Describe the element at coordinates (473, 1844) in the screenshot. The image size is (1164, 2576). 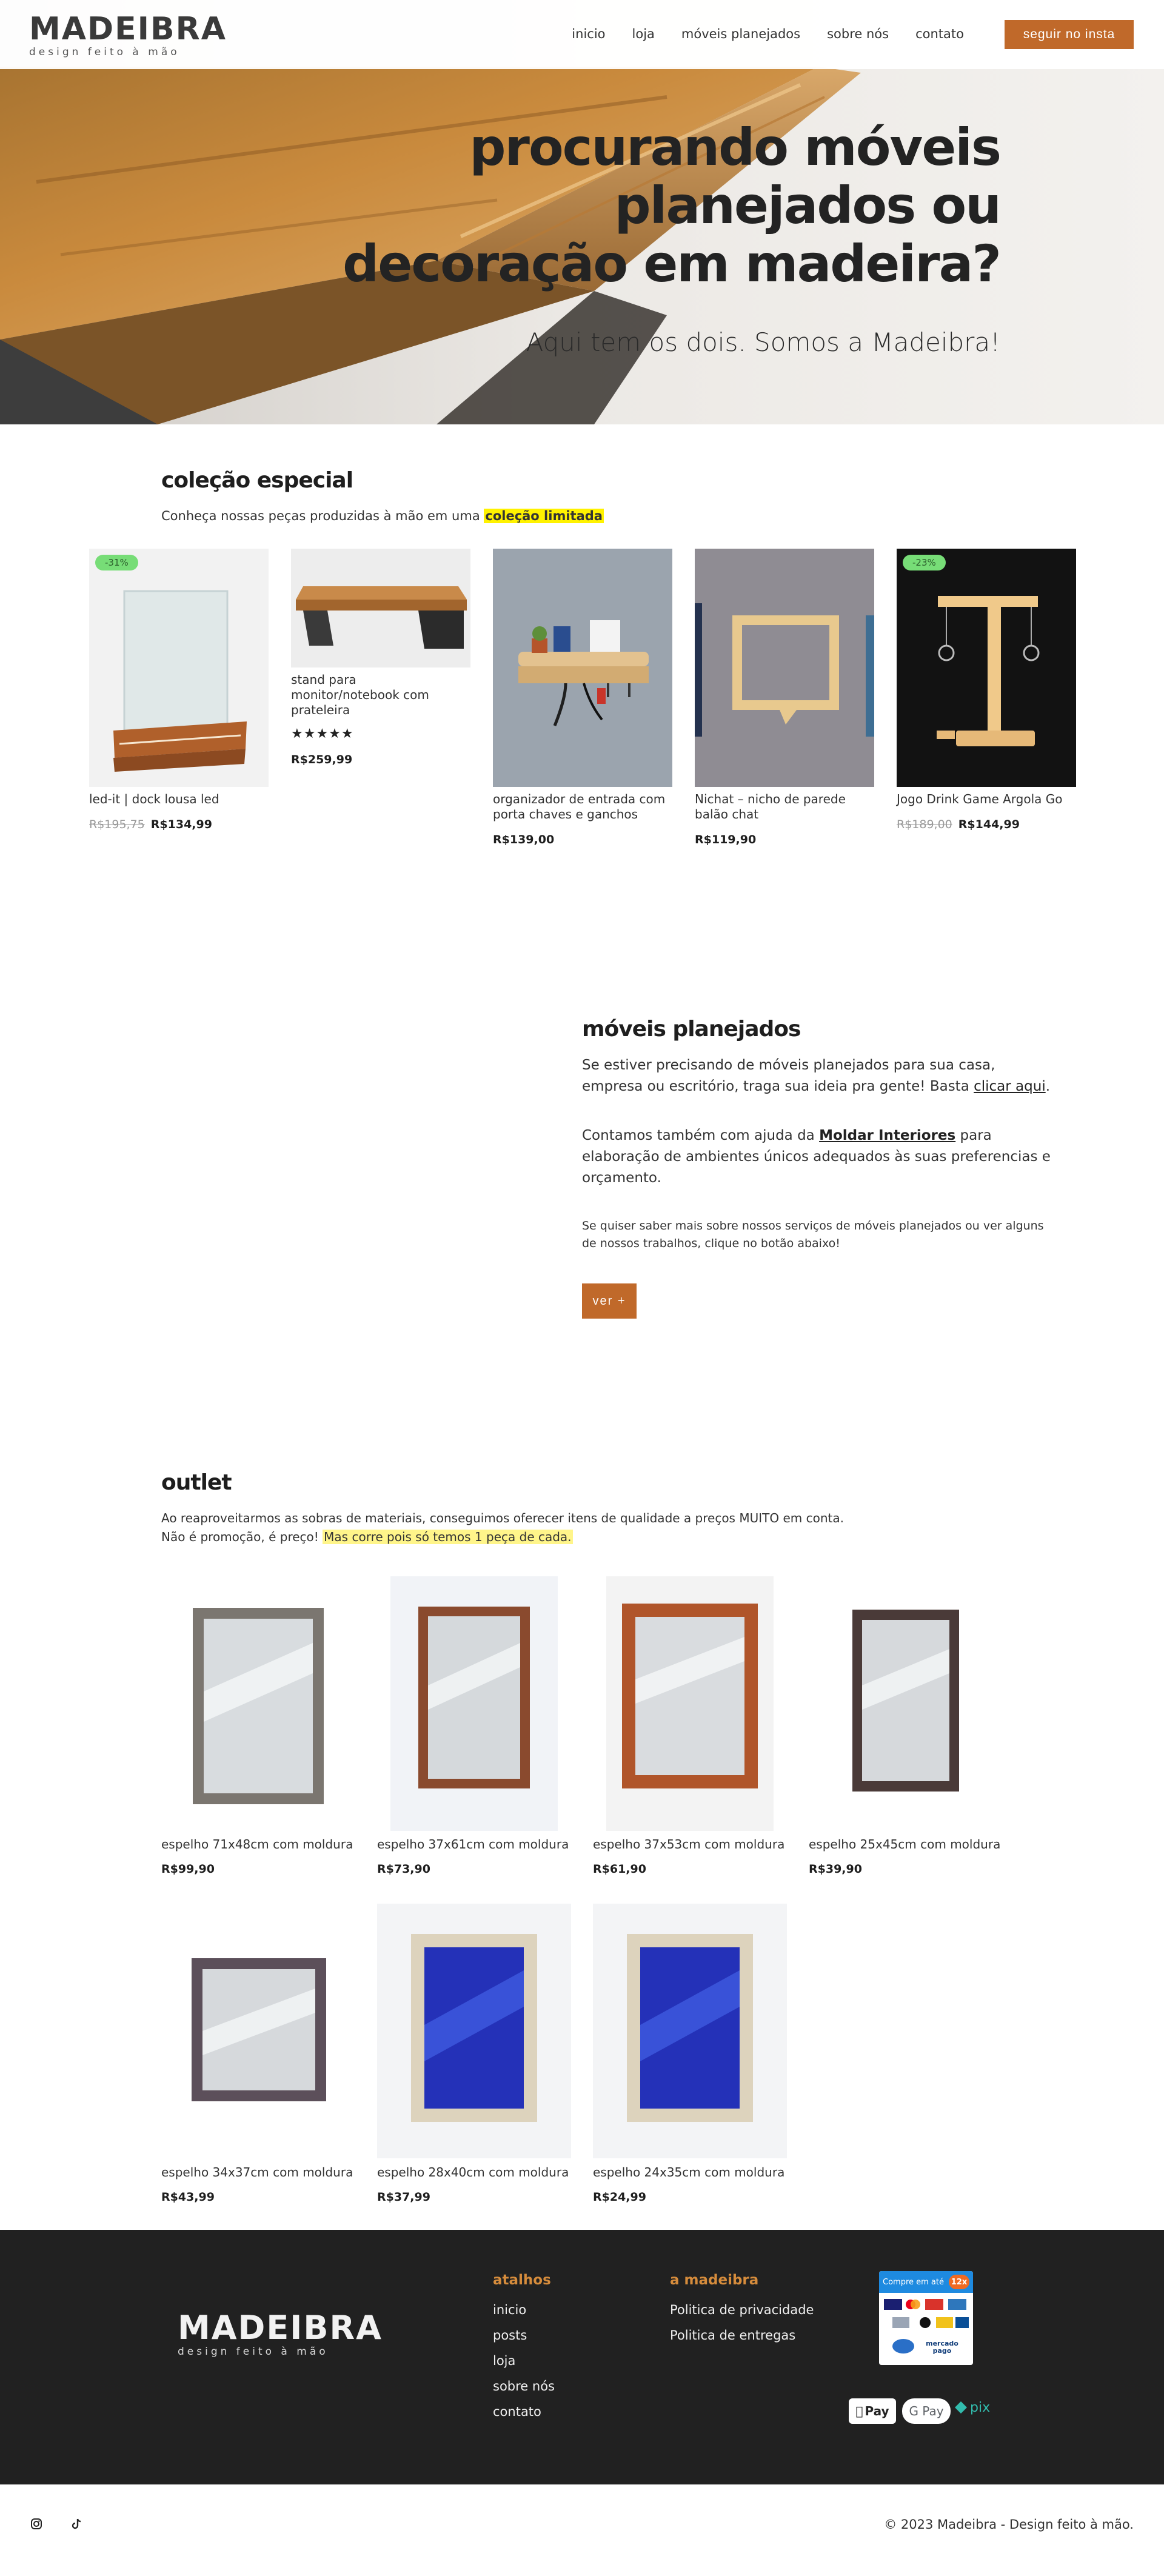
I see `product-name: espelho 37x61cm com moldura` at that location.